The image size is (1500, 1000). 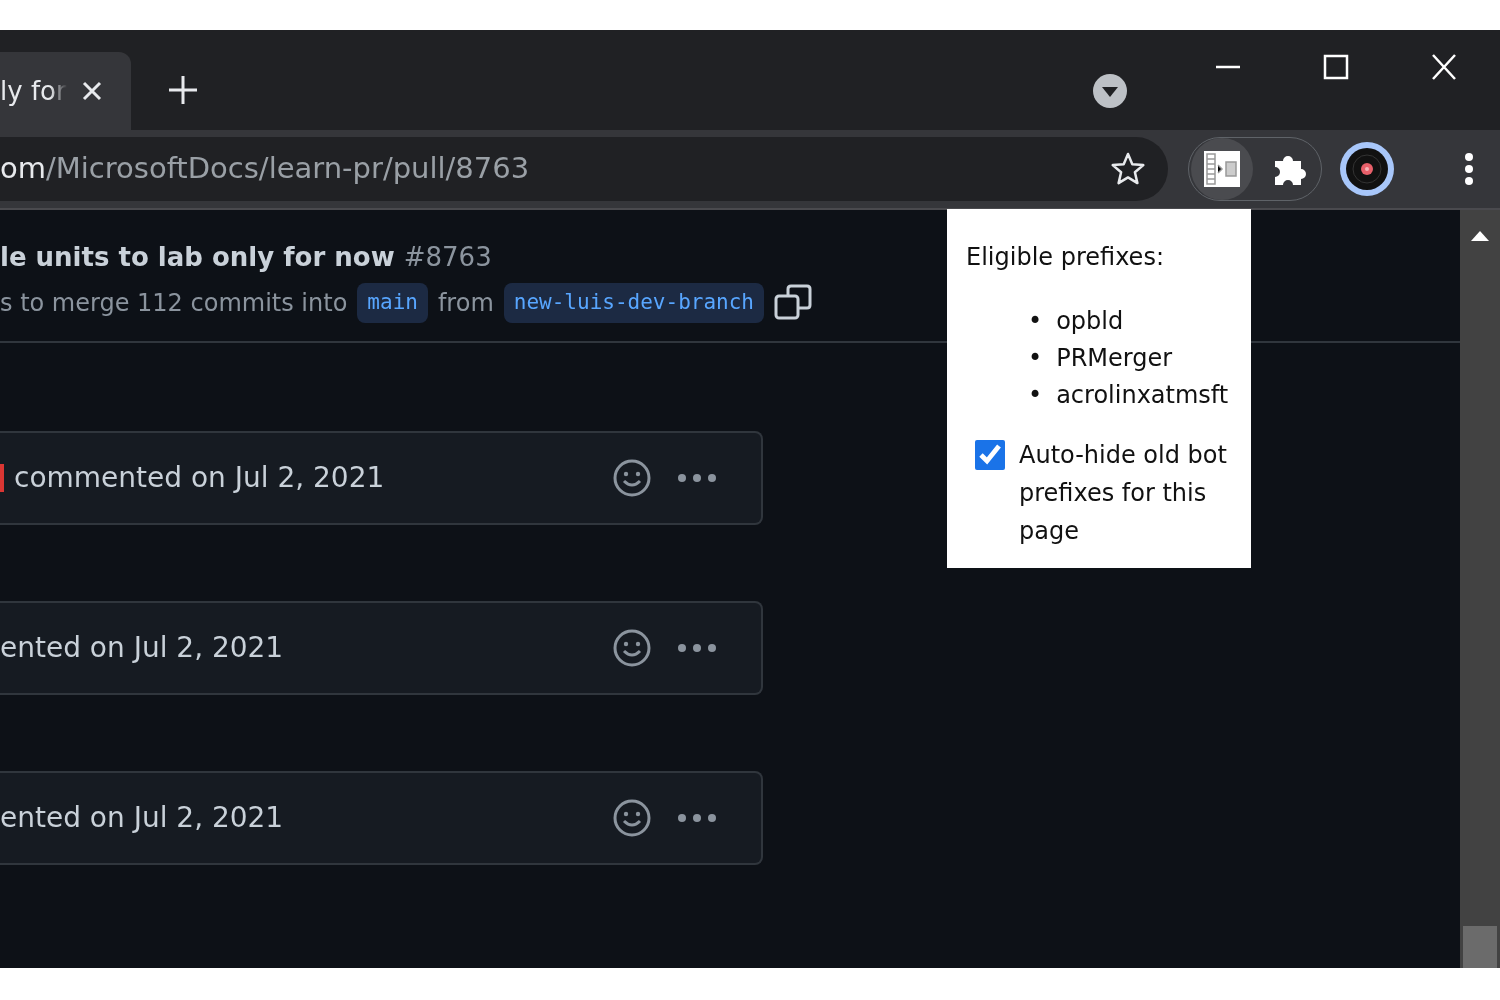 What do you see at coordinates (265, 169) in the screenshot?
I see `url-text: om/MicrosoftDocs/learn-pr/pull/8763` at bounding box center [265, 169].